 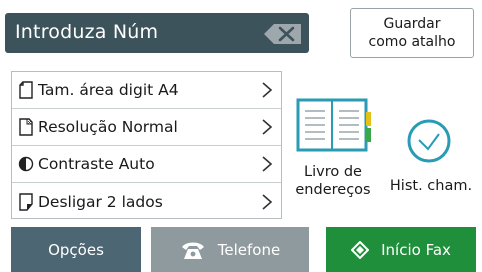 I want to click on resolution-icon, so click(x=26, y=127).